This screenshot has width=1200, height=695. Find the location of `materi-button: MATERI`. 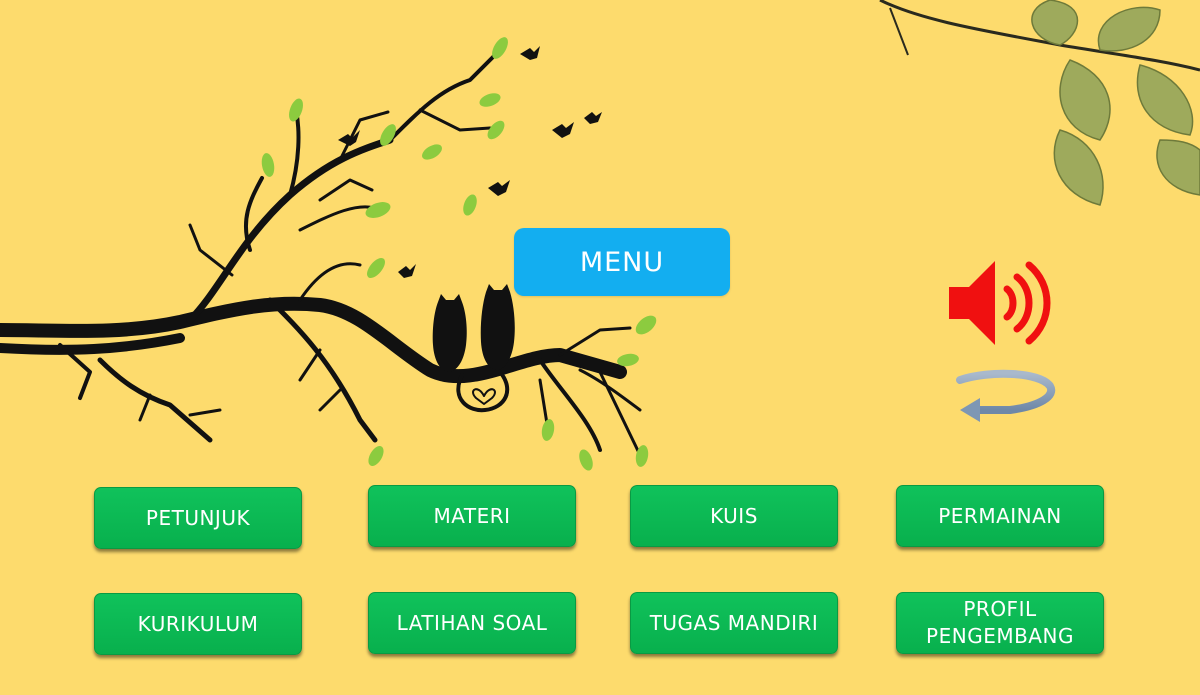

materi-button: MATERI is located at coordinates (472, 516).